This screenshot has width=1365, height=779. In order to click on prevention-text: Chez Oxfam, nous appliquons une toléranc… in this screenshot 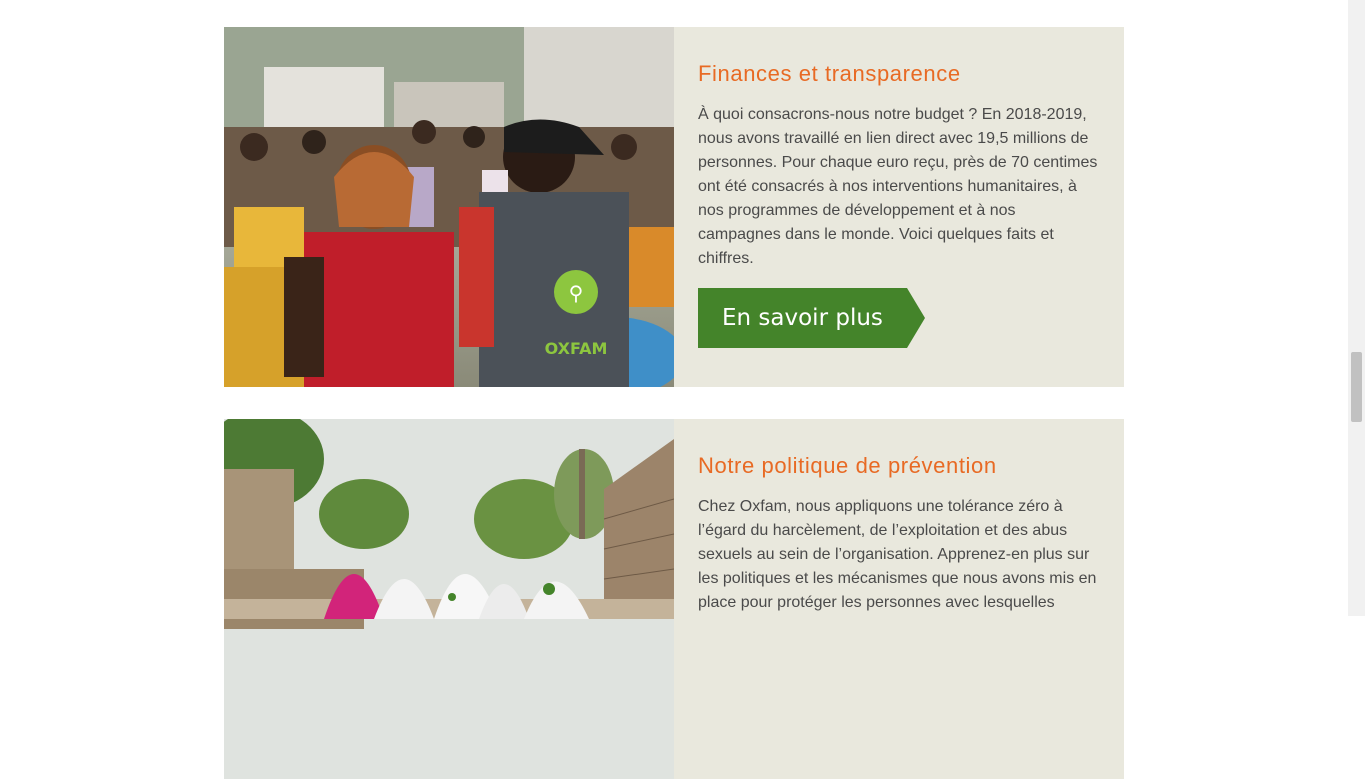, I will do `click(897, 554)`.